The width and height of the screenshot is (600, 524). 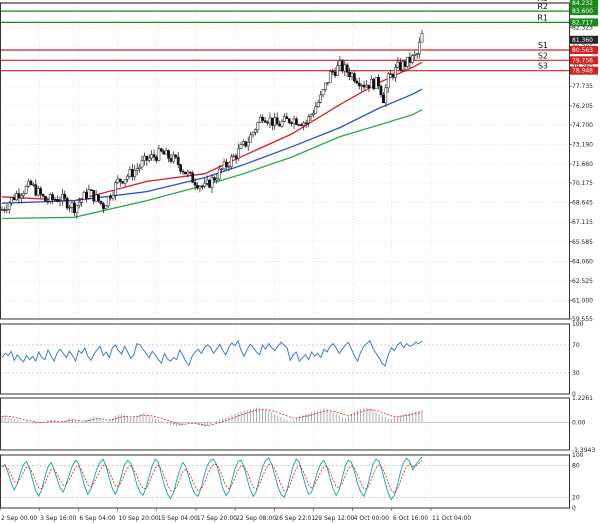 I want to click on macd-panel: 1.22610.00-1.3943, so click(x=297, y=424).